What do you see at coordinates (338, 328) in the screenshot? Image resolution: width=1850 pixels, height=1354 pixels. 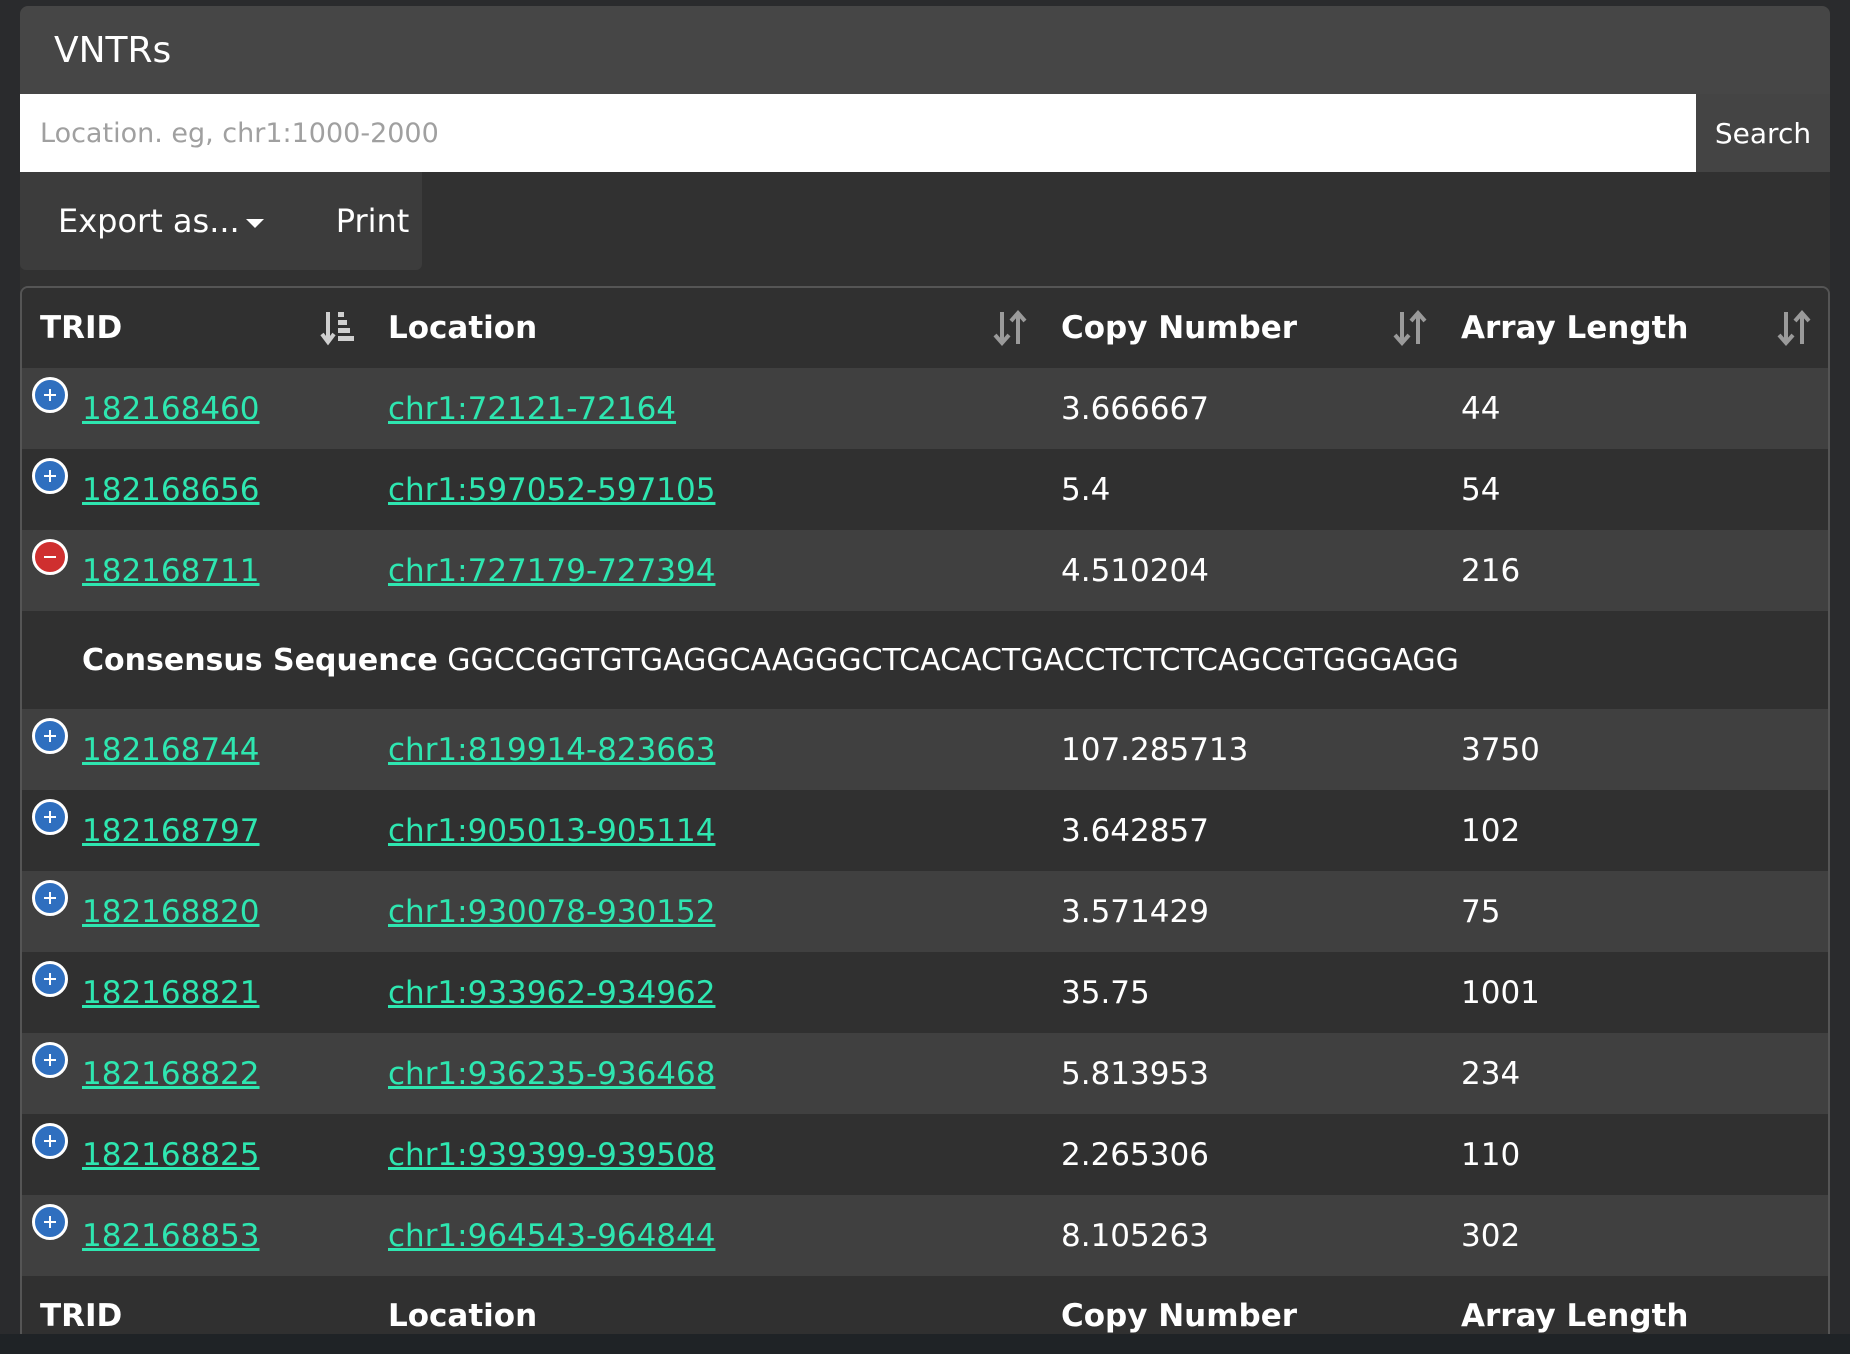 I see `sort-descending-icon` at bounding box center [338, 328].